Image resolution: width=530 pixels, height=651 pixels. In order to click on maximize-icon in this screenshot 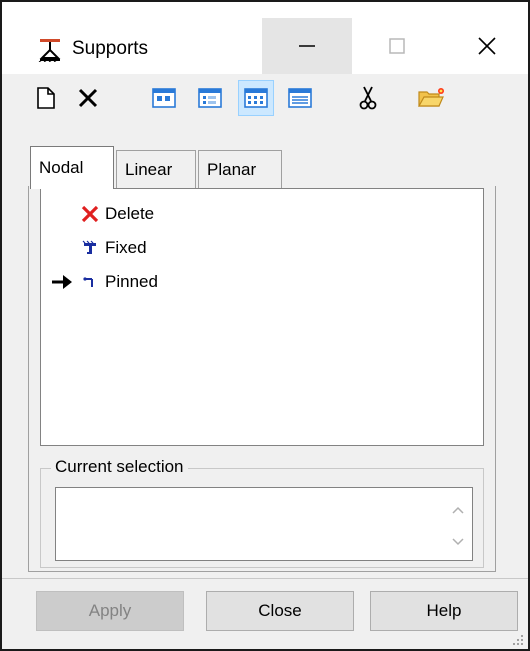, I will do `click(397, 46)`.